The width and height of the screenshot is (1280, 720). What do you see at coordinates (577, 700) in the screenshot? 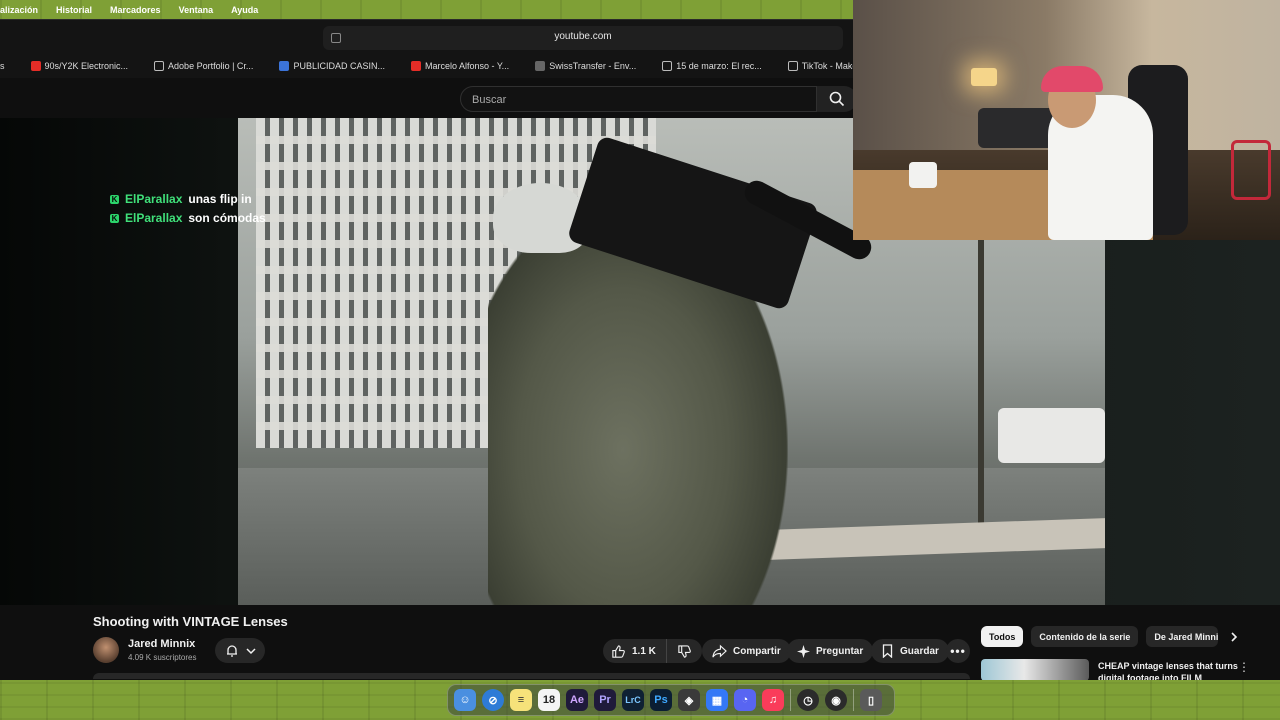
I see `after-effects-icon: Ae` at bounding box center [577, 700].